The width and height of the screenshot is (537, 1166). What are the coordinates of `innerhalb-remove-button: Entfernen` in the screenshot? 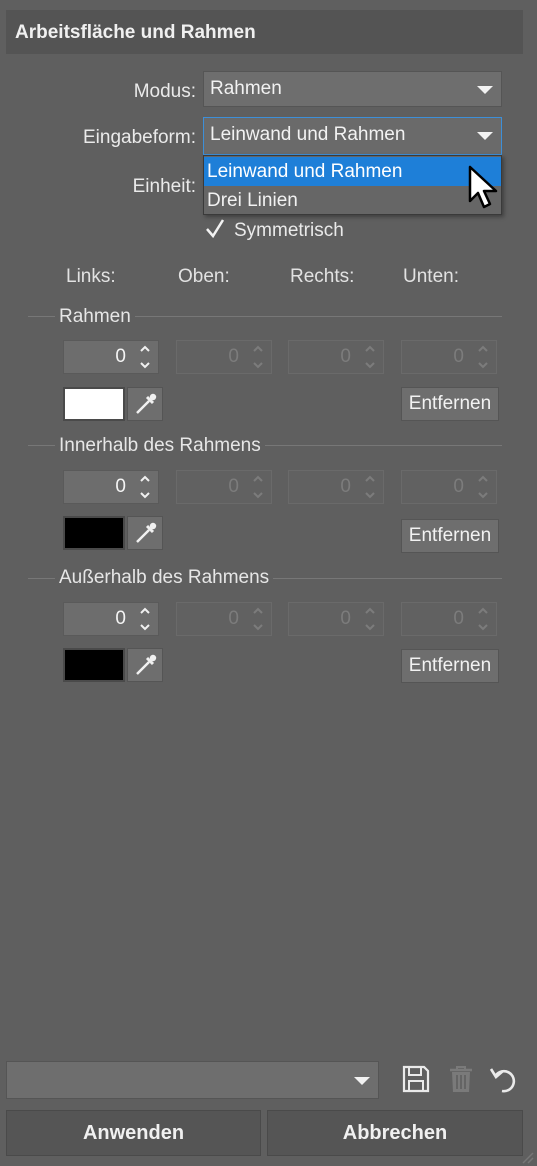 It's located at (450, 536).